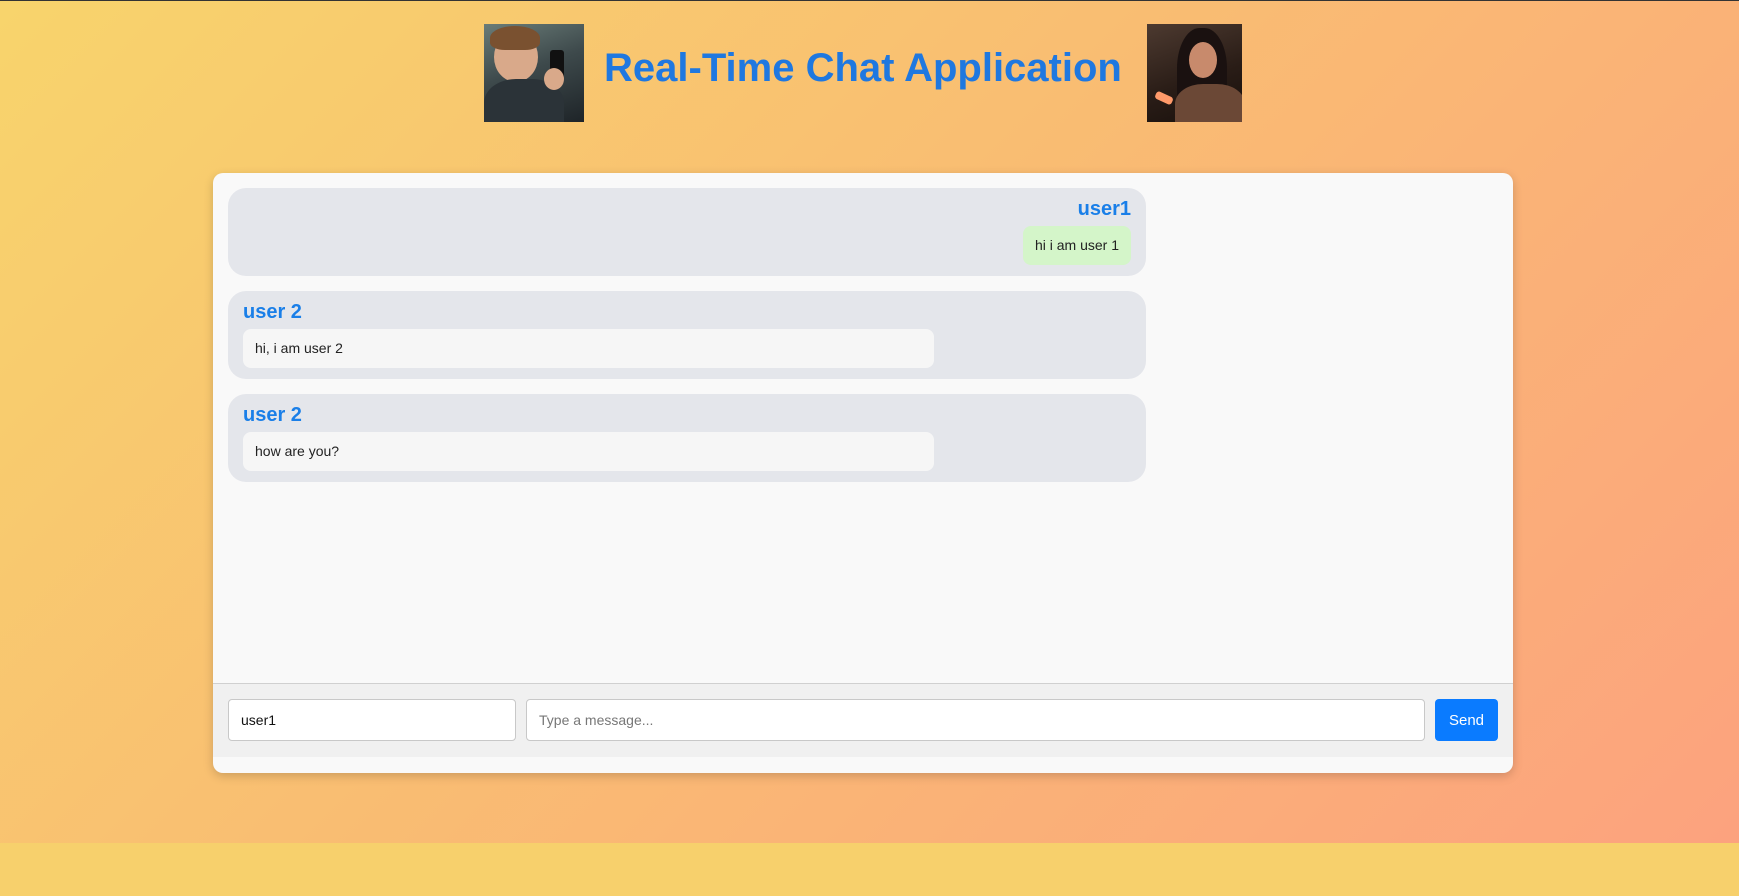  What do you see at coordinates (1194, 73) in the screenshot?
I see `woman-with-phone-image` at bounding box center [1194, 73].